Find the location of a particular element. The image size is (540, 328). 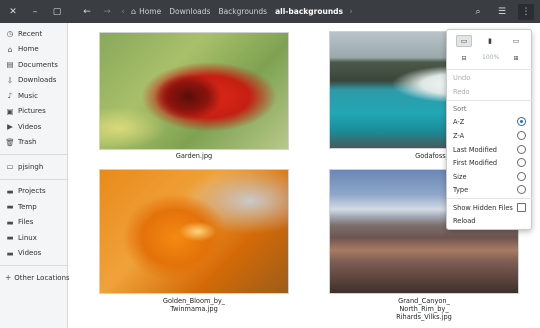

breadcrumb-downloads: Downloads is located at coordinates (189, 12).